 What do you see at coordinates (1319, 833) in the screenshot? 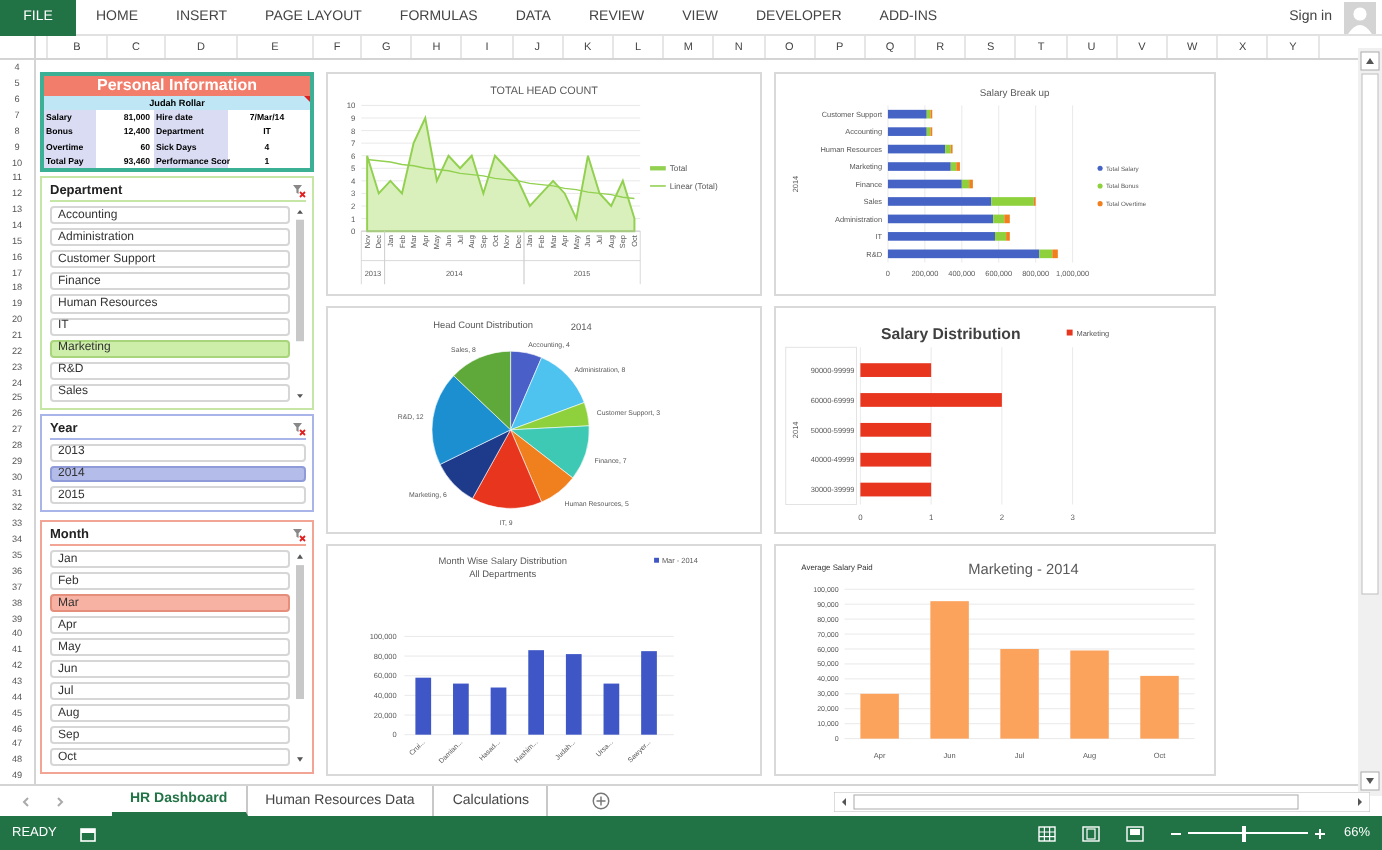
I see `zoom-in-icon` at bounding box center [1319, 833].